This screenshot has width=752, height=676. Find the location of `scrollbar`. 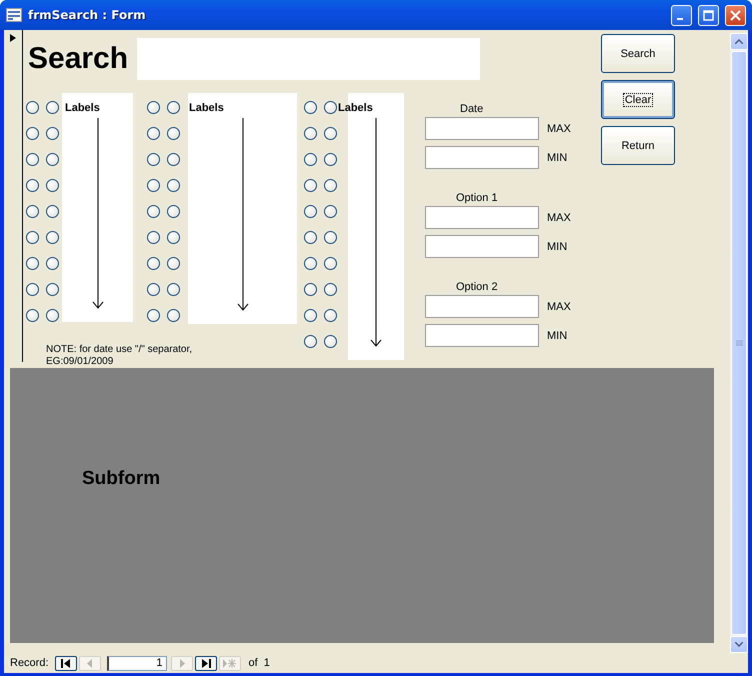

scrollbar is located at coordinates (739, 343).